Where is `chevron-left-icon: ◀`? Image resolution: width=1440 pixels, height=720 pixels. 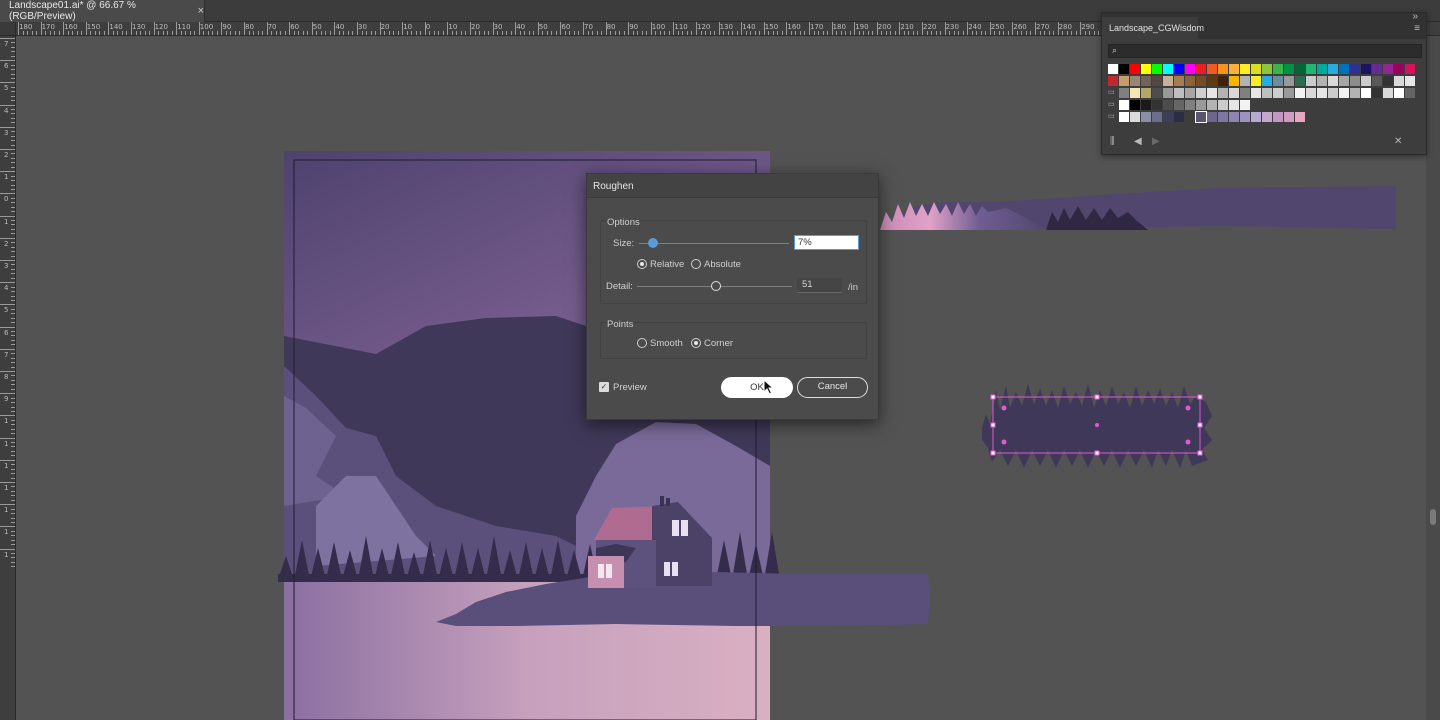 chevron-left-icon: ◀ is located at coordinates (1138, 141).